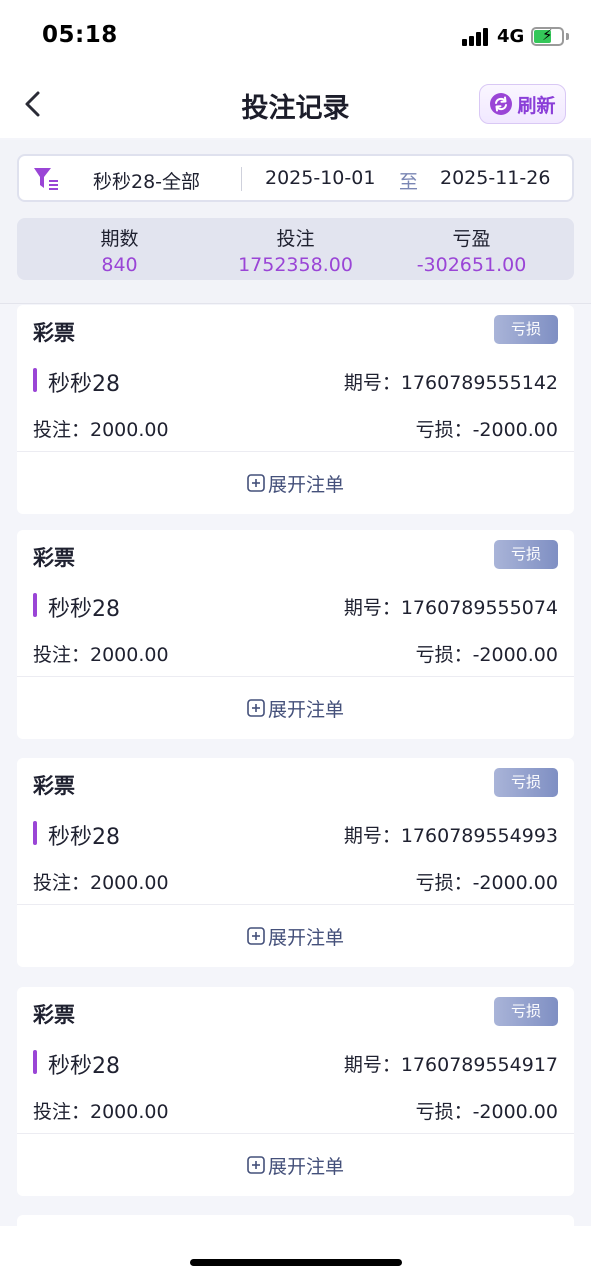 The height and width of the screenshot is (1280, 591). I want to click on pnl-label: 亏盈, so click(471, 239).